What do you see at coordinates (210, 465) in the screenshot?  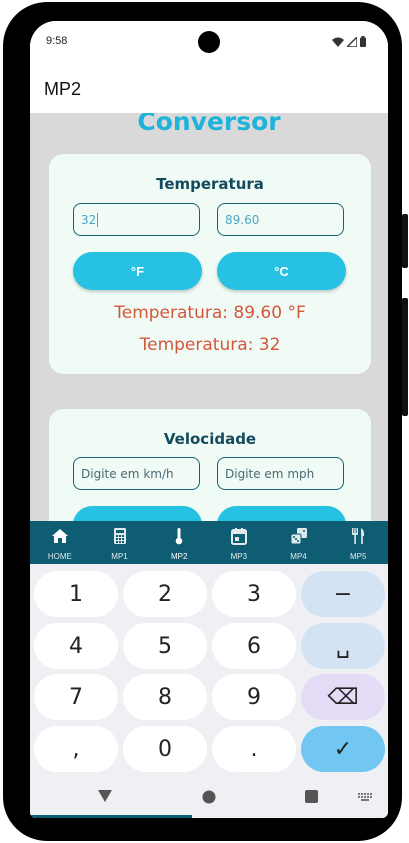 I see `speed-card: Velocidade Digite em km/h Digite em mph` at bounding box center [210, 465].